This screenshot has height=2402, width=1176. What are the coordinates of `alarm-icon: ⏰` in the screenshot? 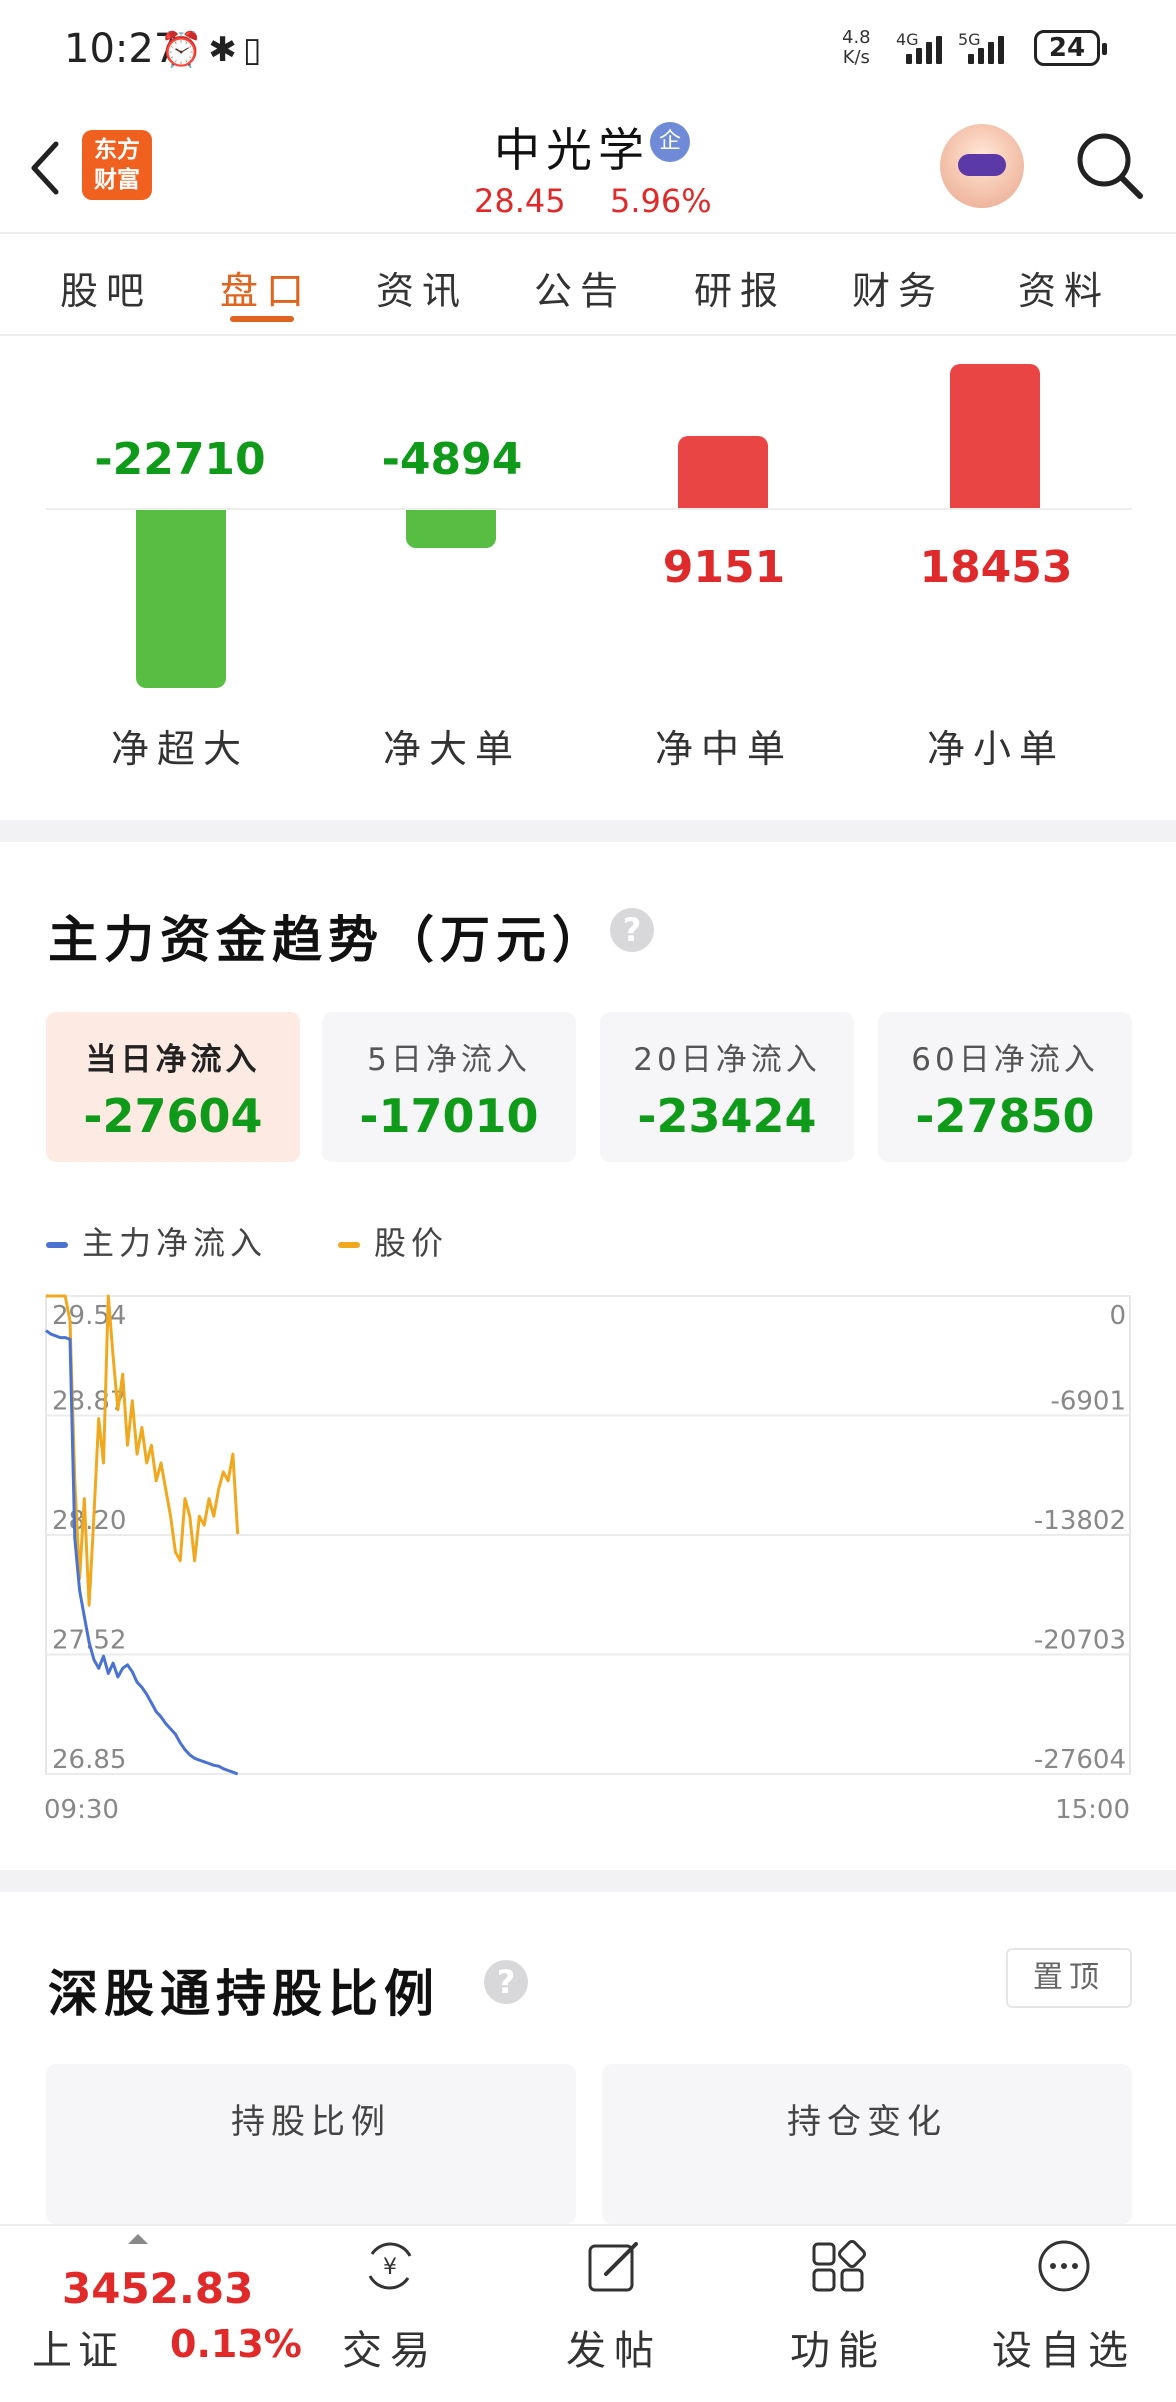 It's located at (184, 50).